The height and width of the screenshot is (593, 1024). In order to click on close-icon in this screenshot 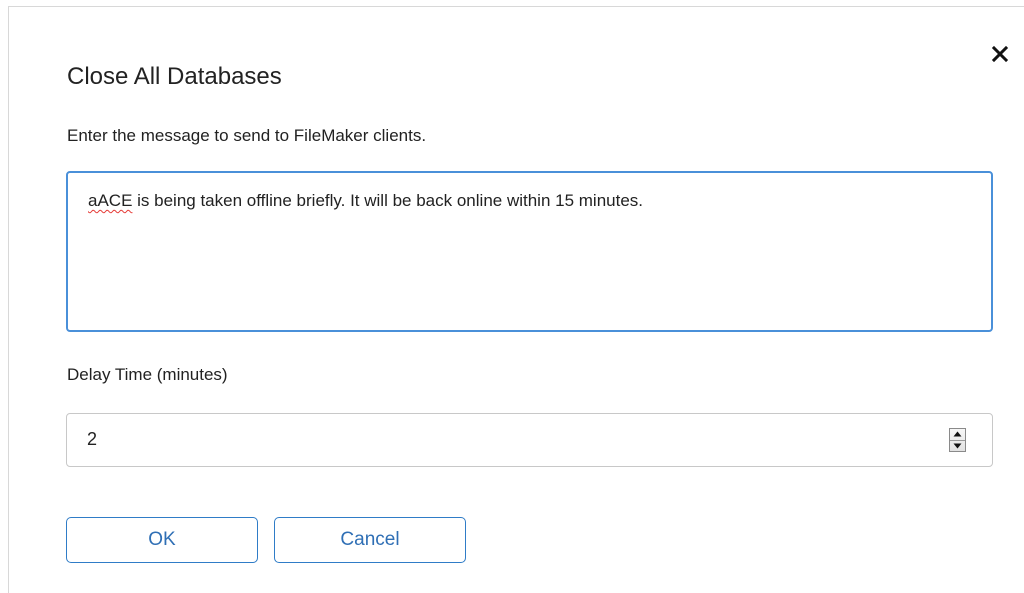, I will do `click(1000, 54)`.